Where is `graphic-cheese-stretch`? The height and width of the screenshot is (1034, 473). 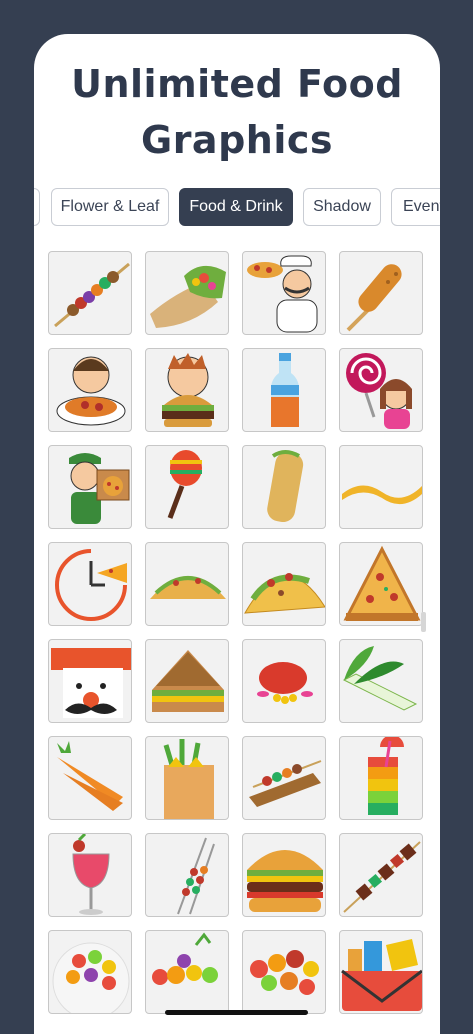 graphic-cheese-stretch is located at coordinates (381, 487).